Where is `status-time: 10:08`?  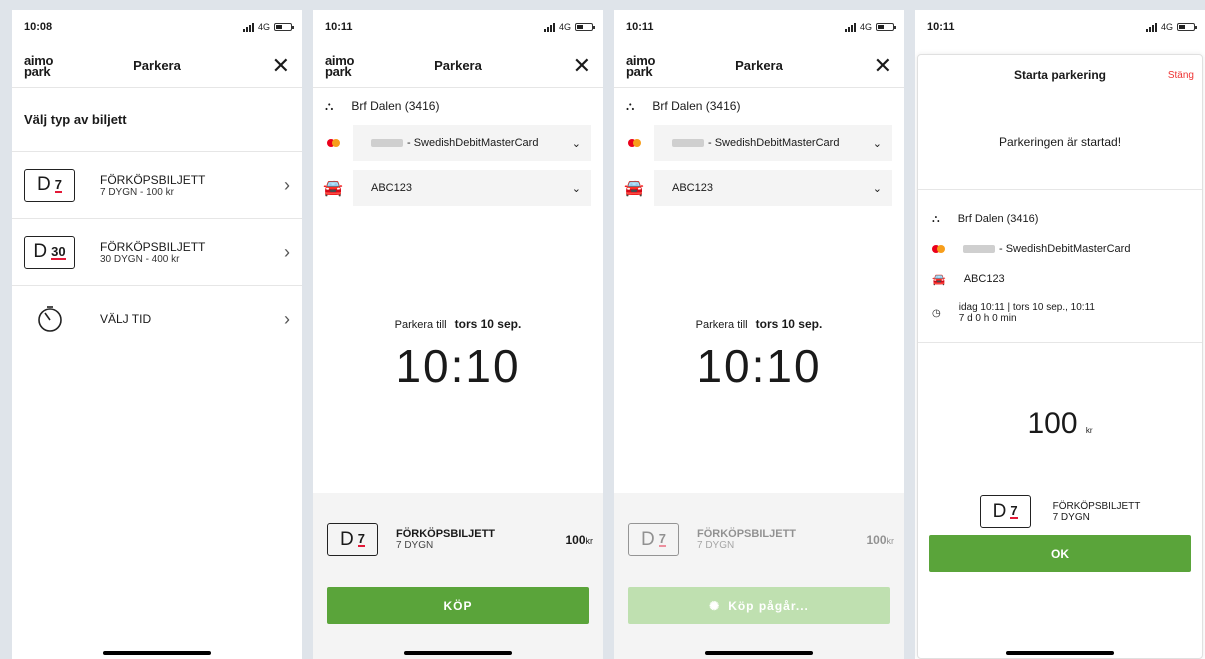 status-time: 10:08 is located at coordinates (38, 27).